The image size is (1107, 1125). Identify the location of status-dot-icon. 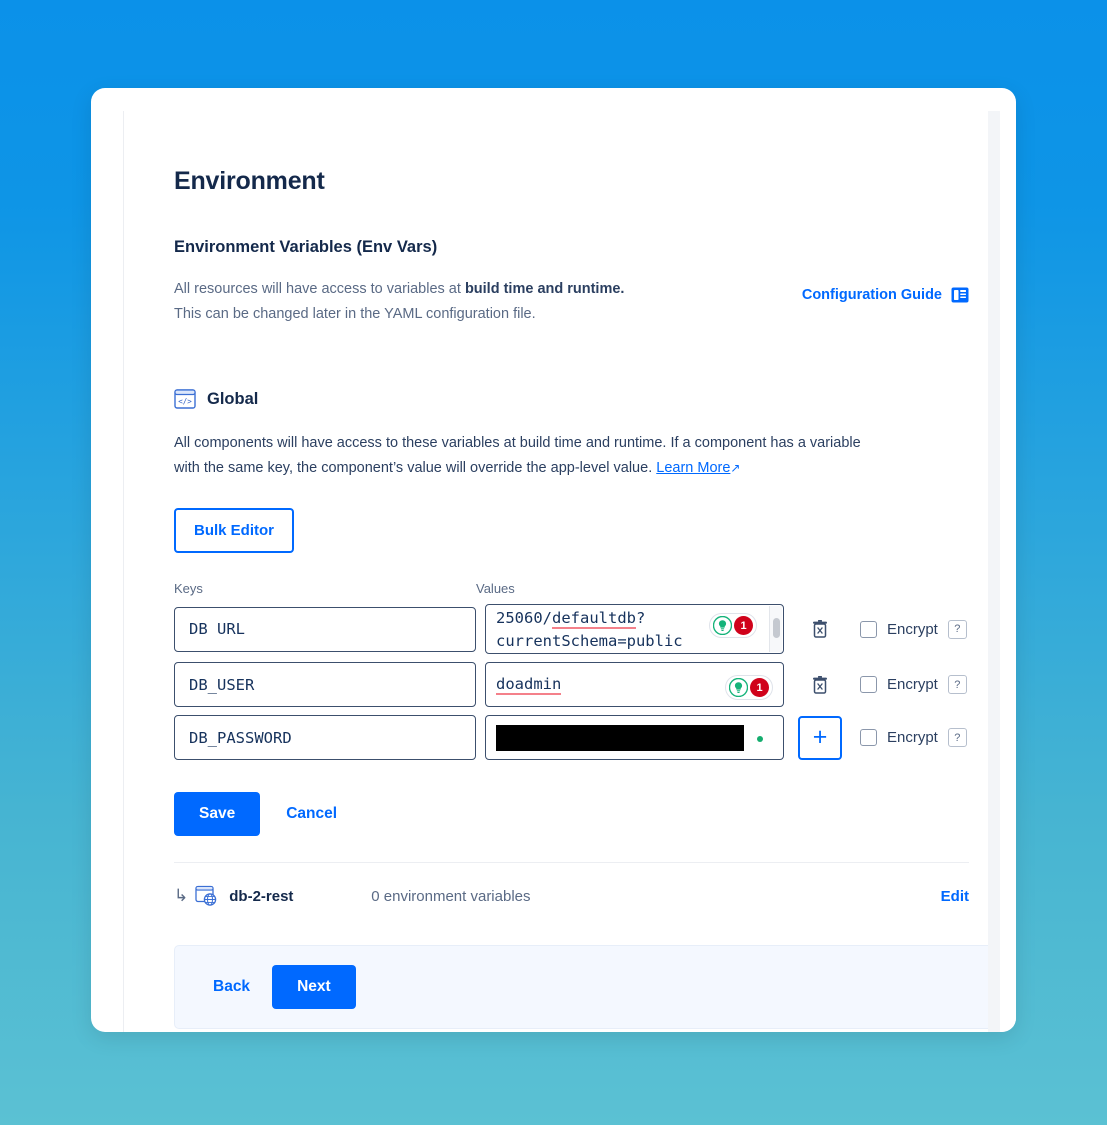
(760, 739).